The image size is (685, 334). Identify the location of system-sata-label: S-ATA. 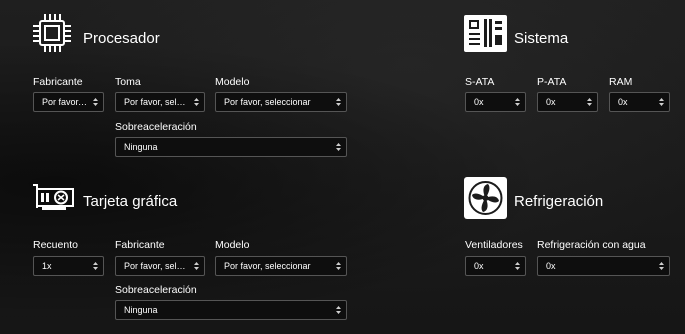
(480, 82).